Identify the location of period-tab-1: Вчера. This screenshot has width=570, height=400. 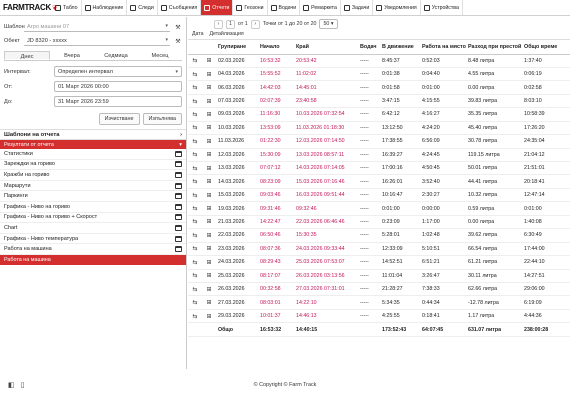
(72, 55).